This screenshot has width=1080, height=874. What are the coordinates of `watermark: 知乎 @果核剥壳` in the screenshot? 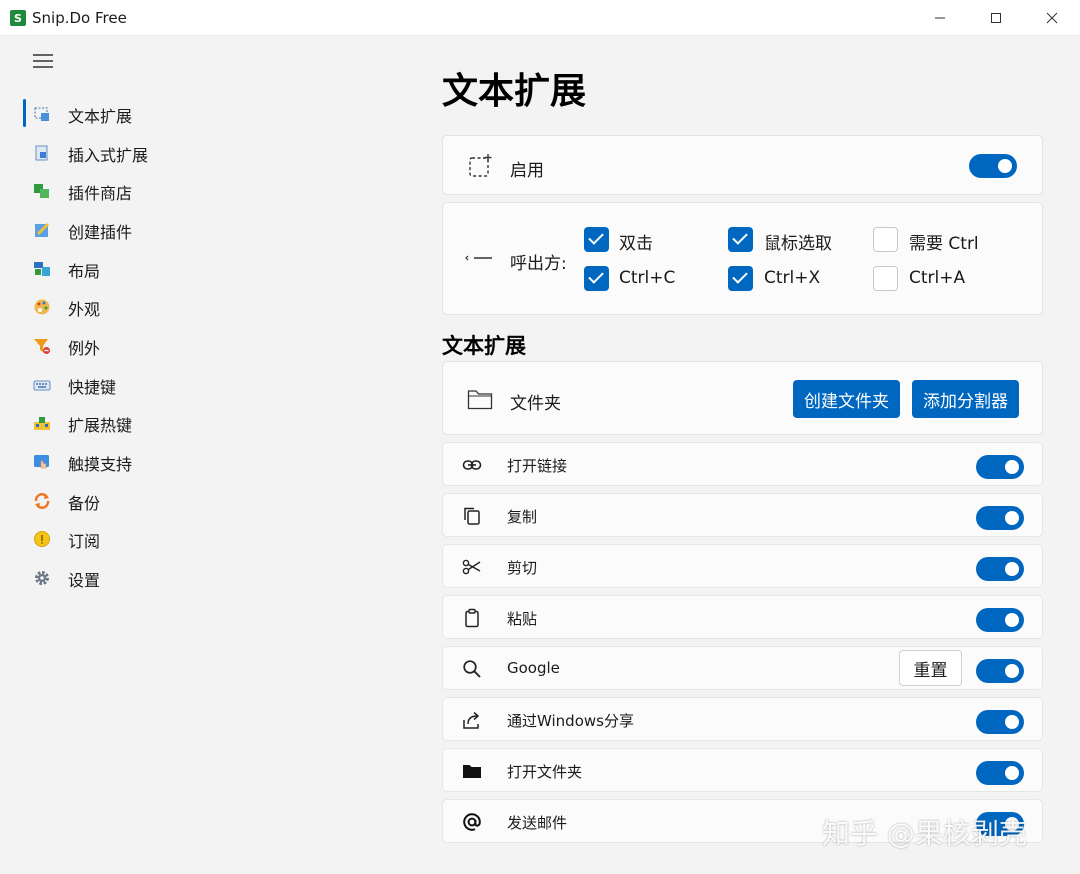 It's located at (924, 833).